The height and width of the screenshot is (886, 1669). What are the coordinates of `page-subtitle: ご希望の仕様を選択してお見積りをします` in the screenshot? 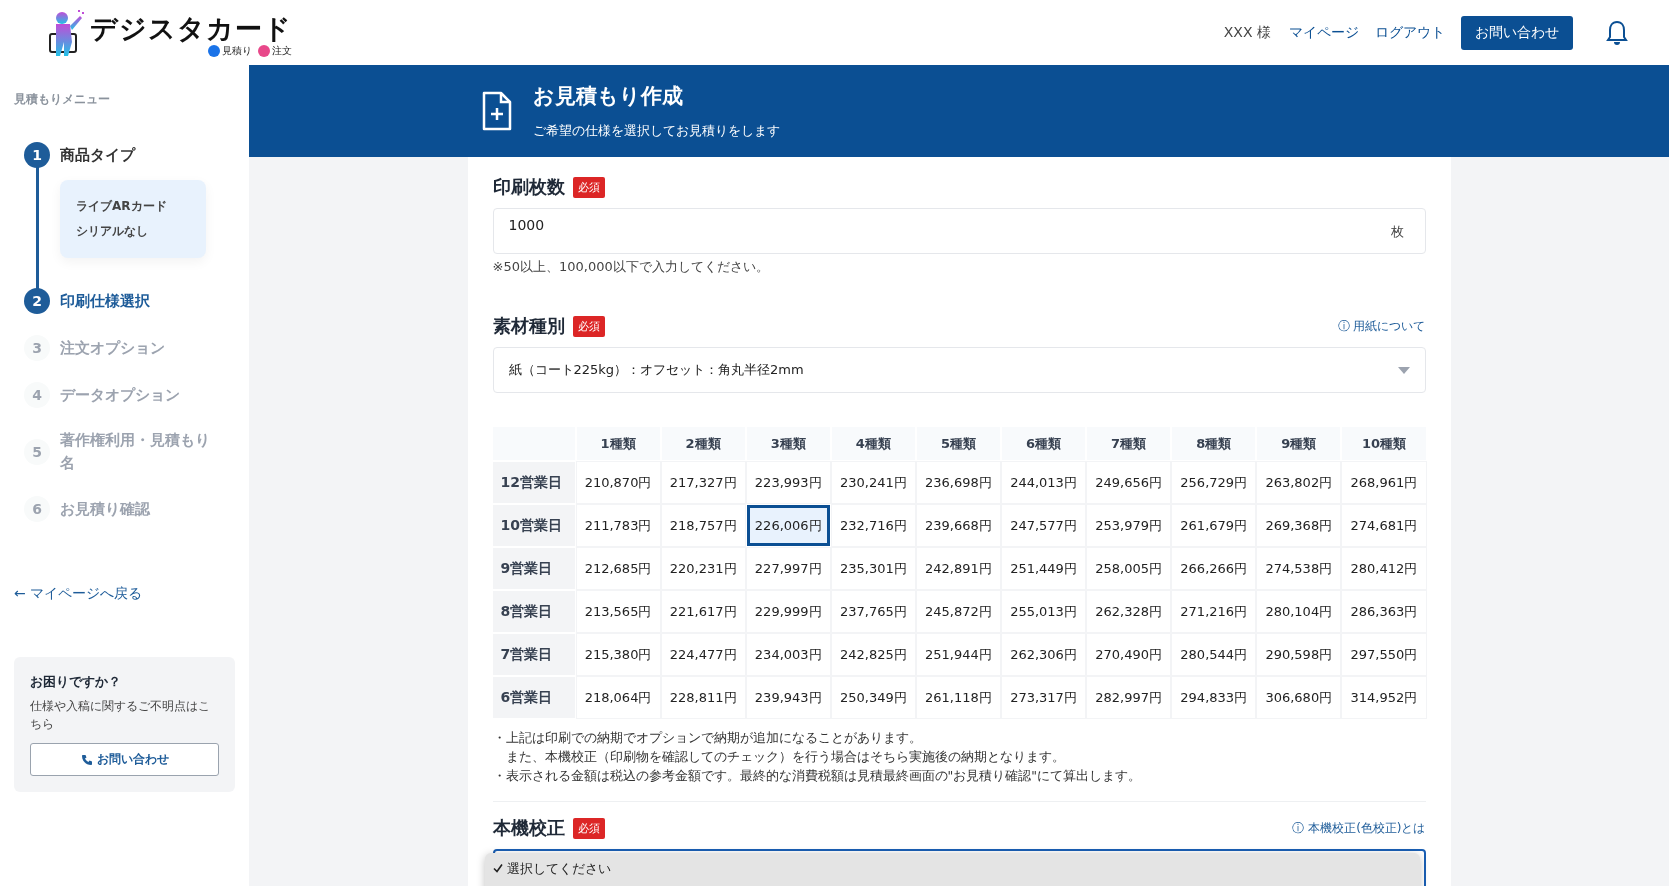 It's located at (656, 131).